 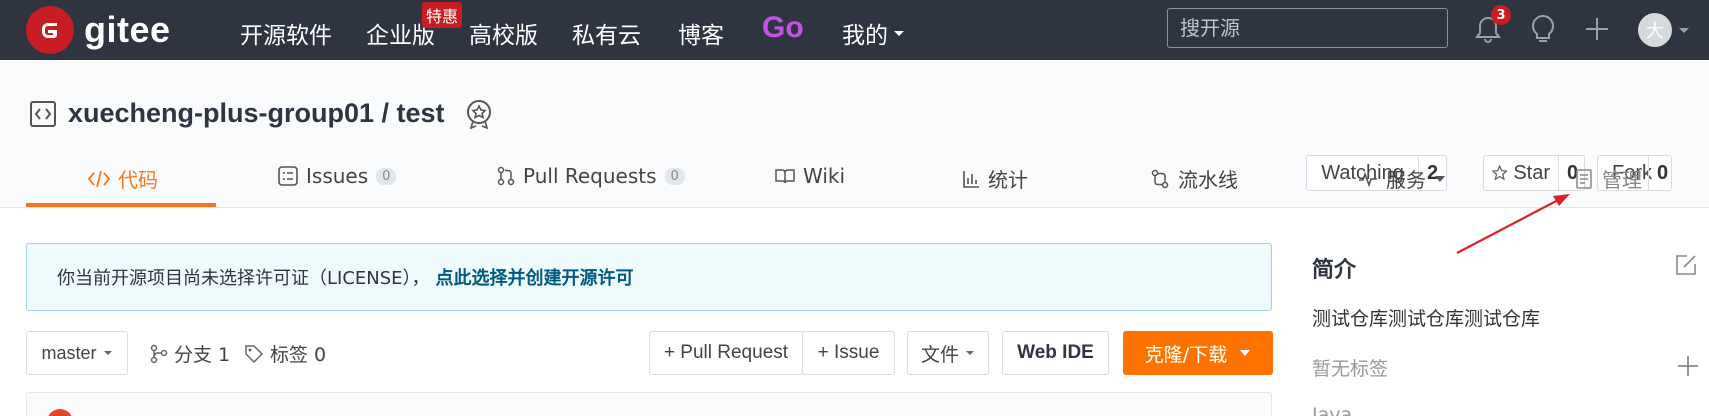 What do you see at coordinates (824, 176) in the screenshot?
I see `tab-wiki-label: Wiki` at bounding box center [824, 176].